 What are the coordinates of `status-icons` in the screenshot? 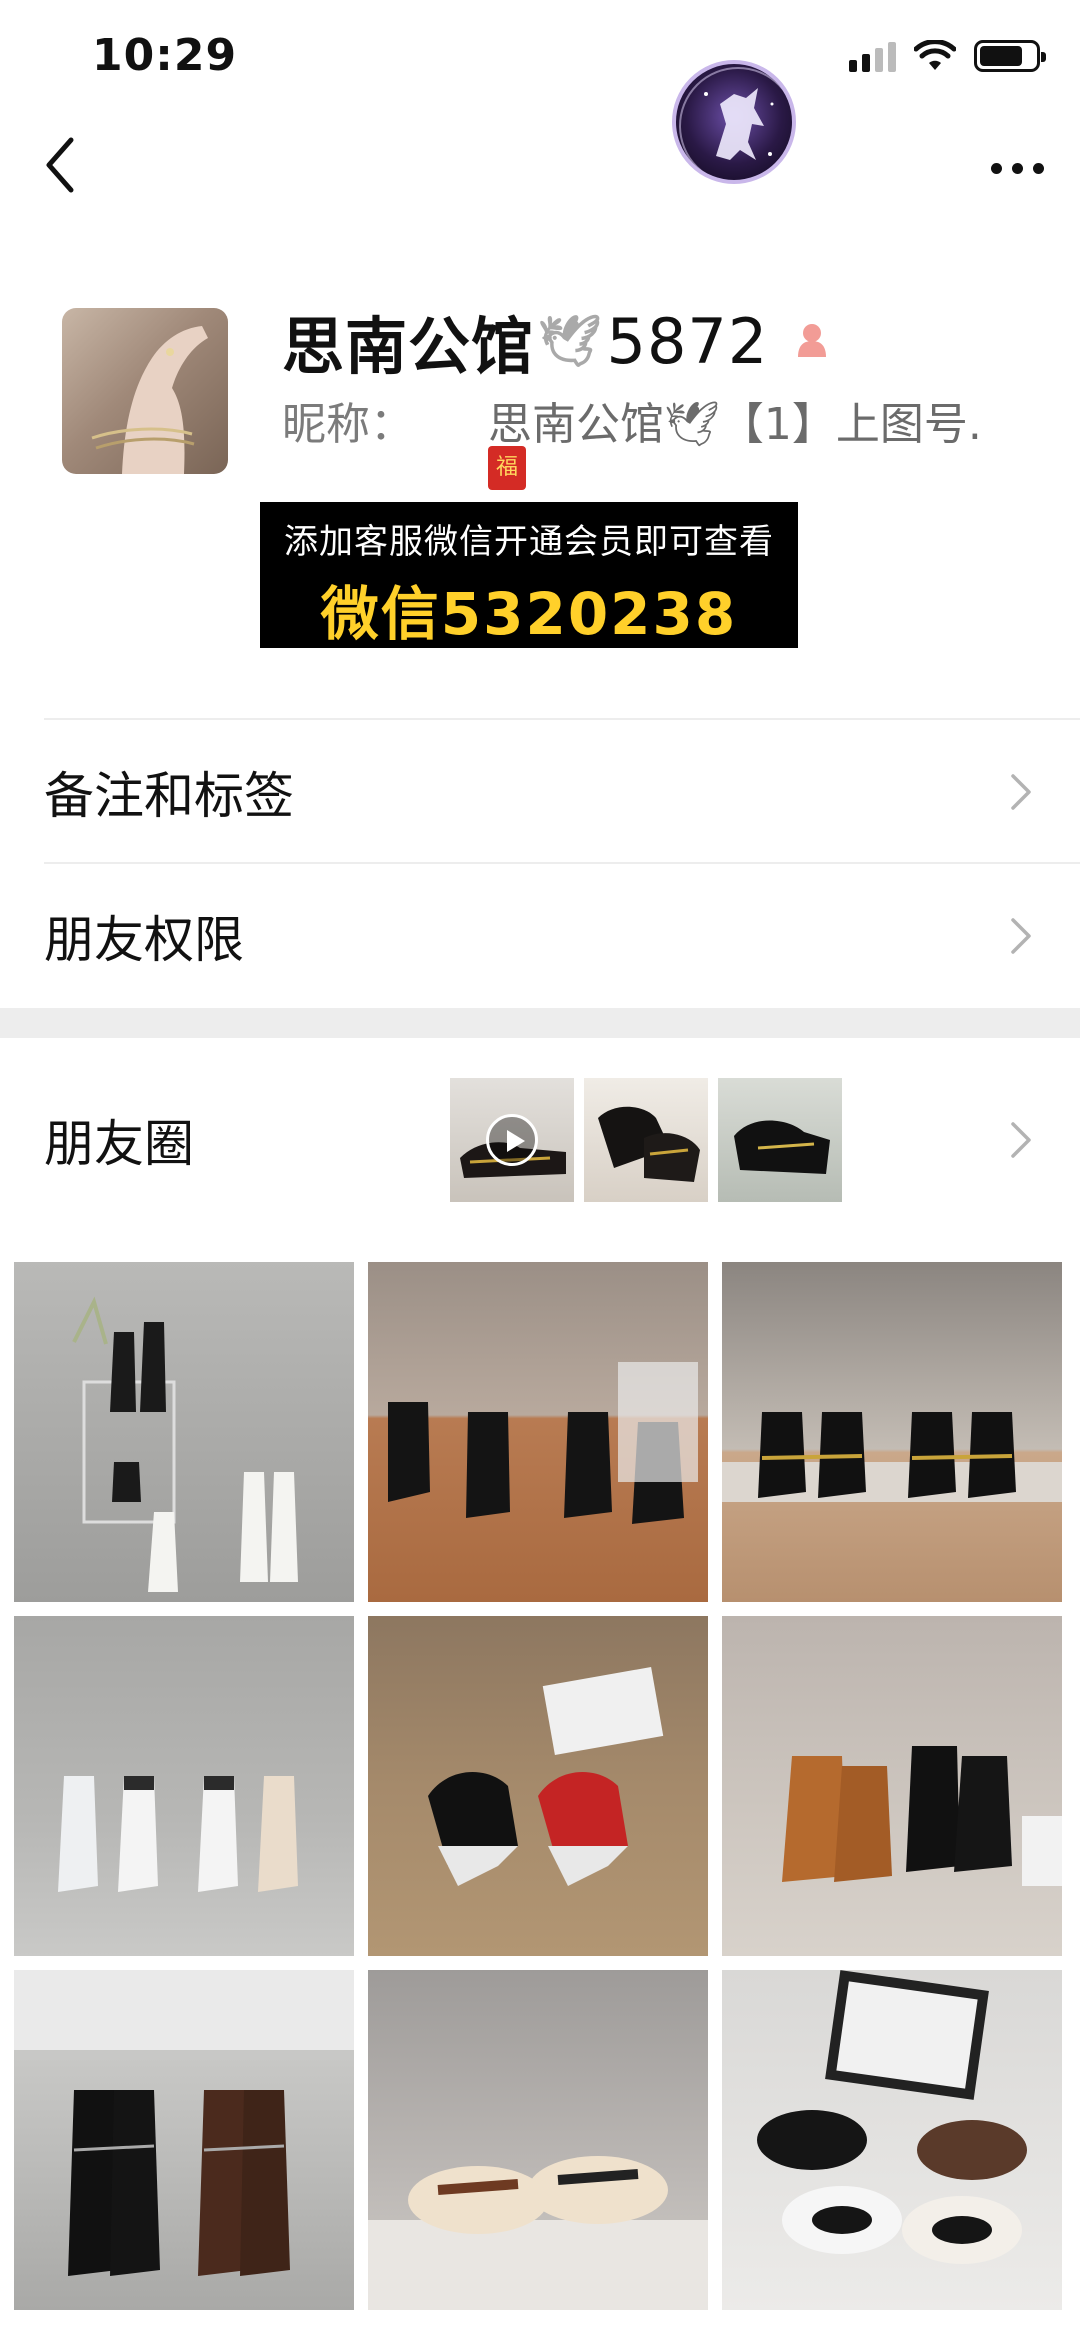 It's located at (947, 56).